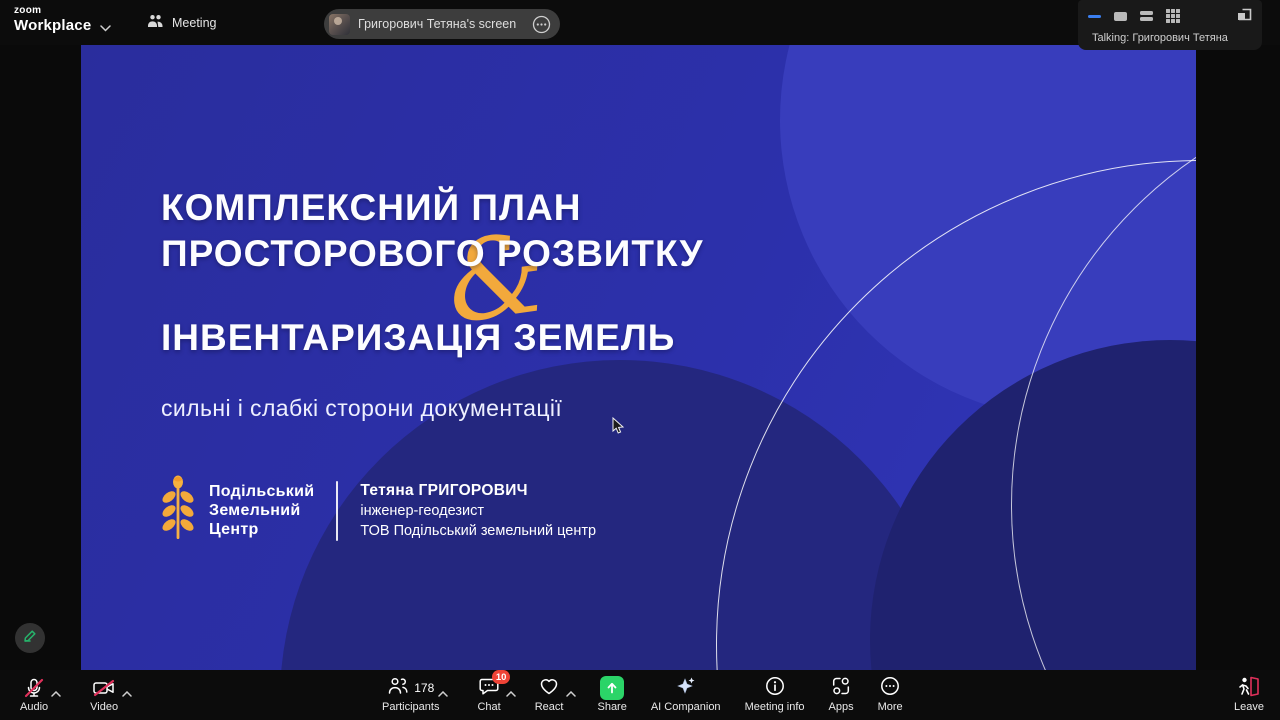  What do you see at coordinates (443, 693) in the screenshot?
I see `participants-chevron` at bounding box center [443, 693].